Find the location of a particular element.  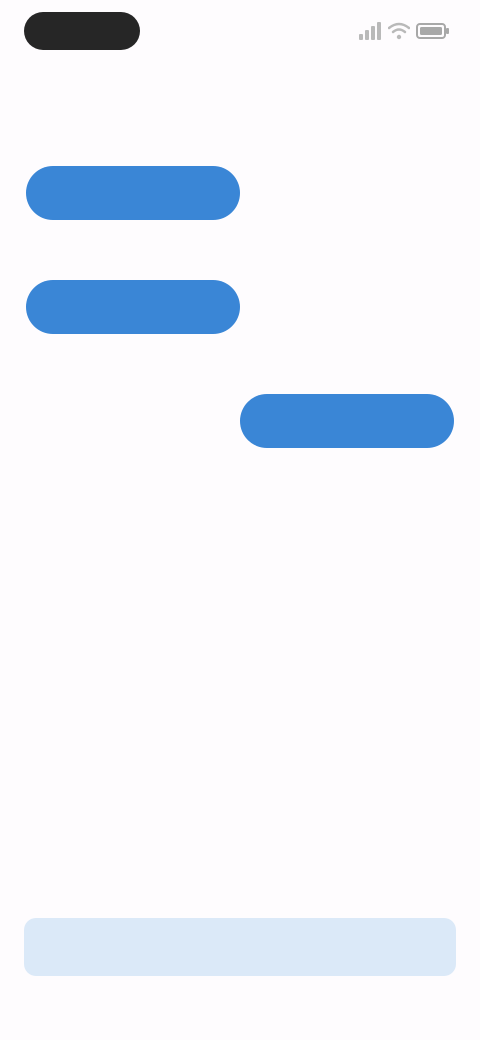

status-icons is located at coordinates (404, 31).